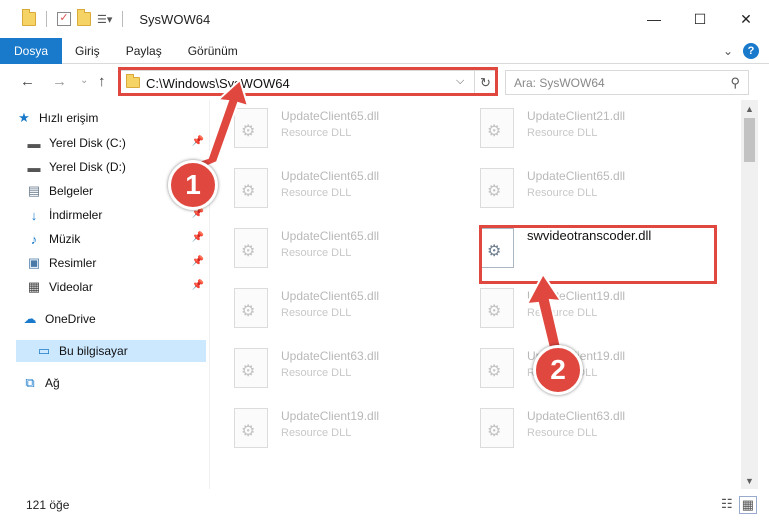  I want to click on properties-icon: ✓, so click(64, 19).